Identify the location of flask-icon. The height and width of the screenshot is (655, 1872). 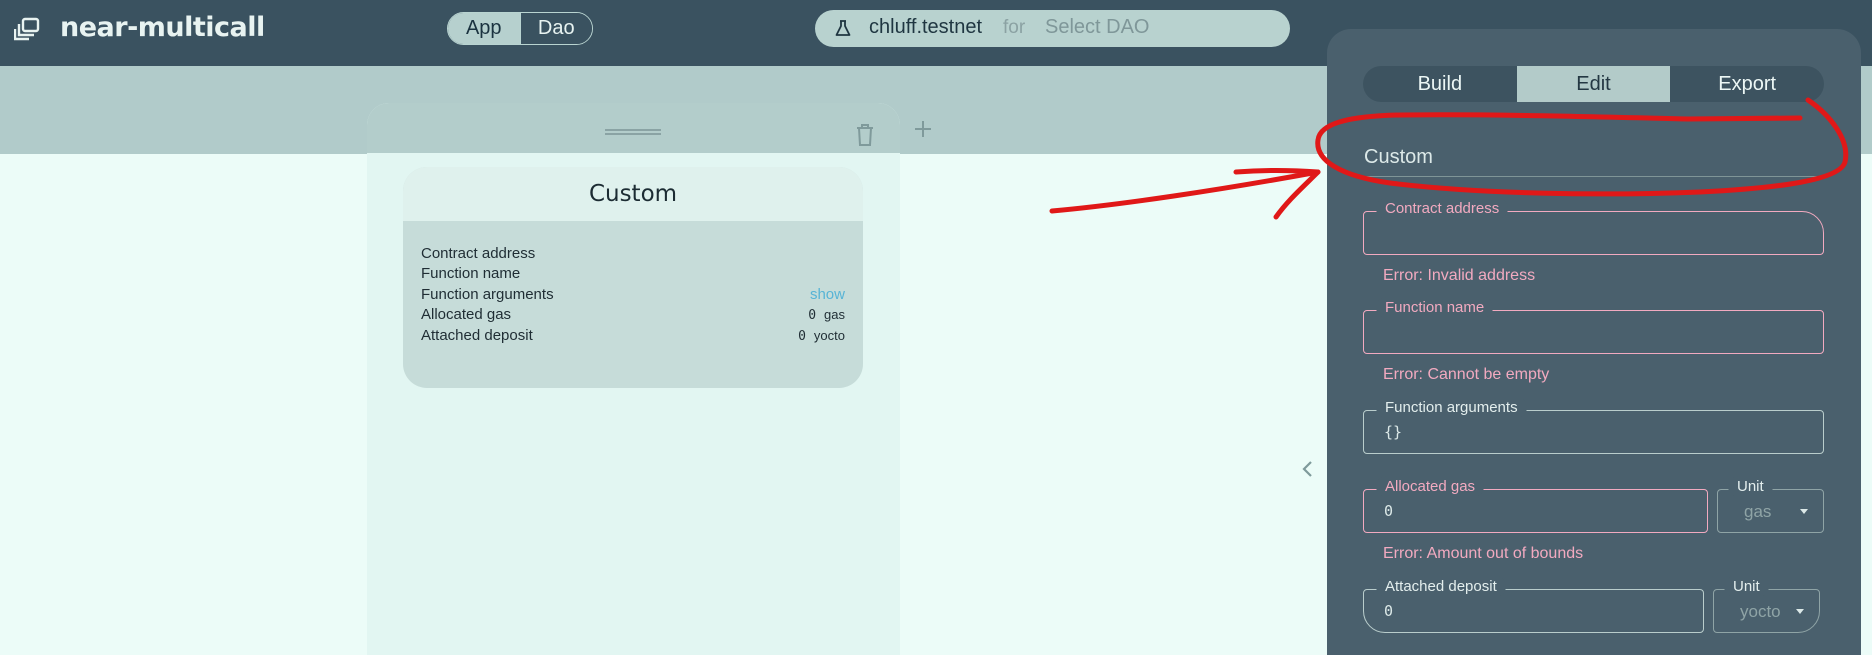
(843, 28).